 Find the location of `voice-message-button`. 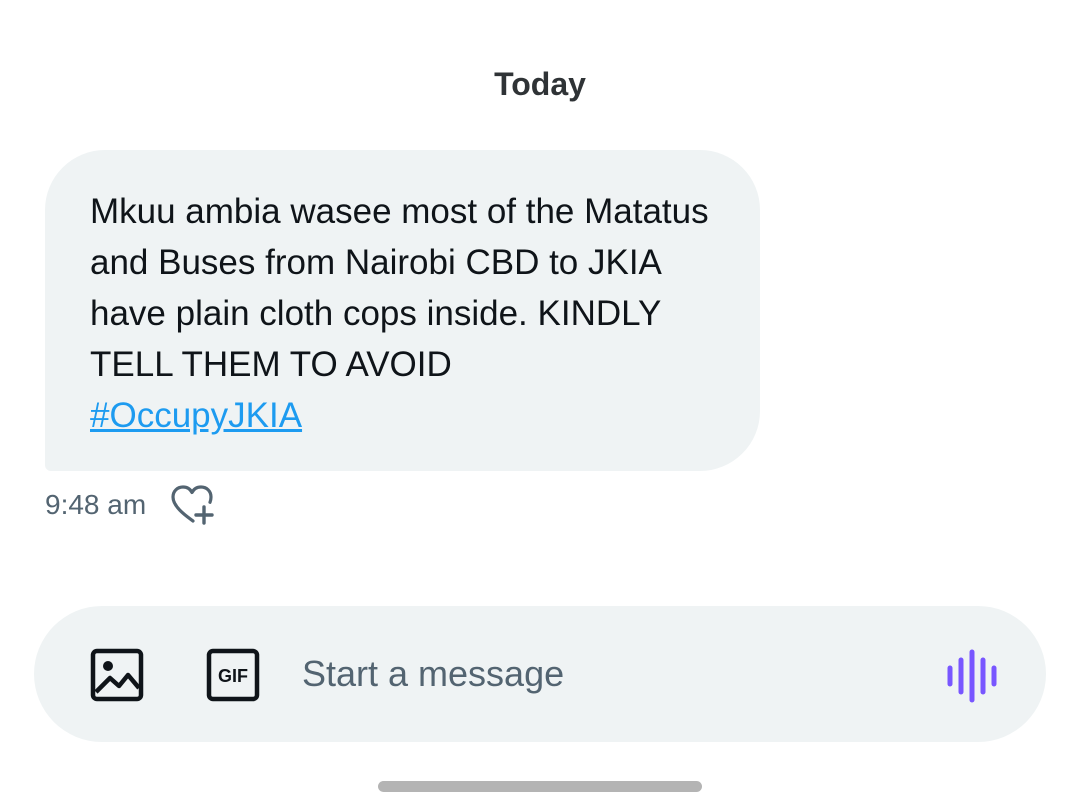

voice-message-button is located at coordinates (972, 676).